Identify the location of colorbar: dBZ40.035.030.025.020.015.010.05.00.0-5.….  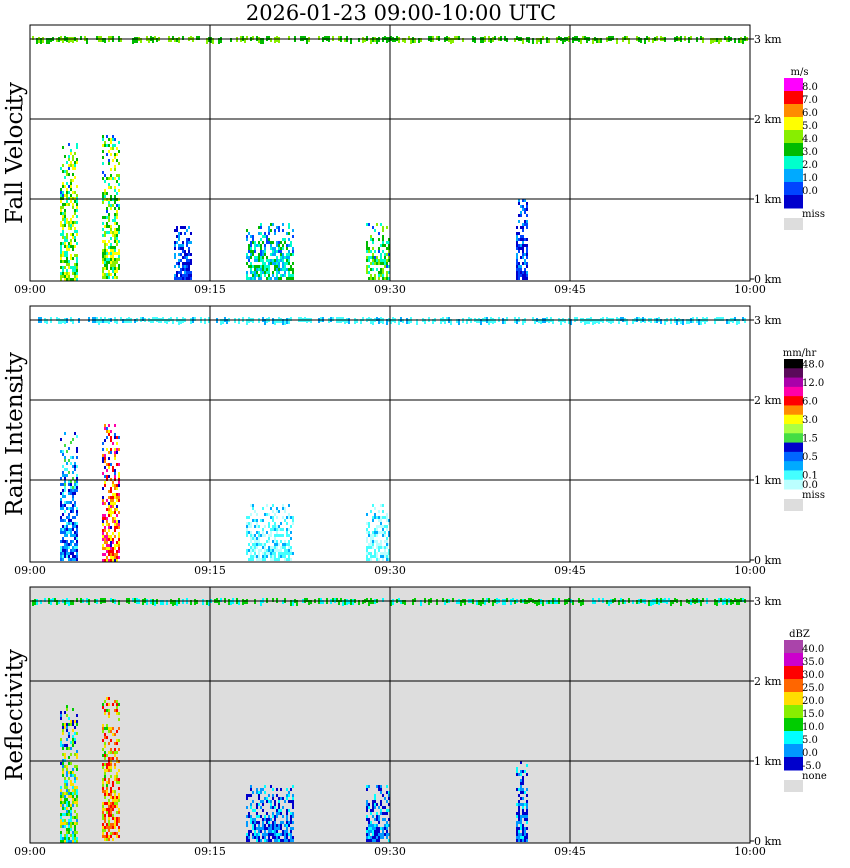
(805, 710).